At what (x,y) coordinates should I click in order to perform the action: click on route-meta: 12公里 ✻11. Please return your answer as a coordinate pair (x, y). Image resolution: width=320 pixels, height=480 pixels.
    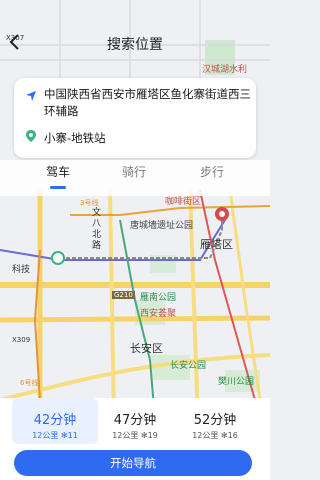
    Looking at the image, I should click on (55, 435).